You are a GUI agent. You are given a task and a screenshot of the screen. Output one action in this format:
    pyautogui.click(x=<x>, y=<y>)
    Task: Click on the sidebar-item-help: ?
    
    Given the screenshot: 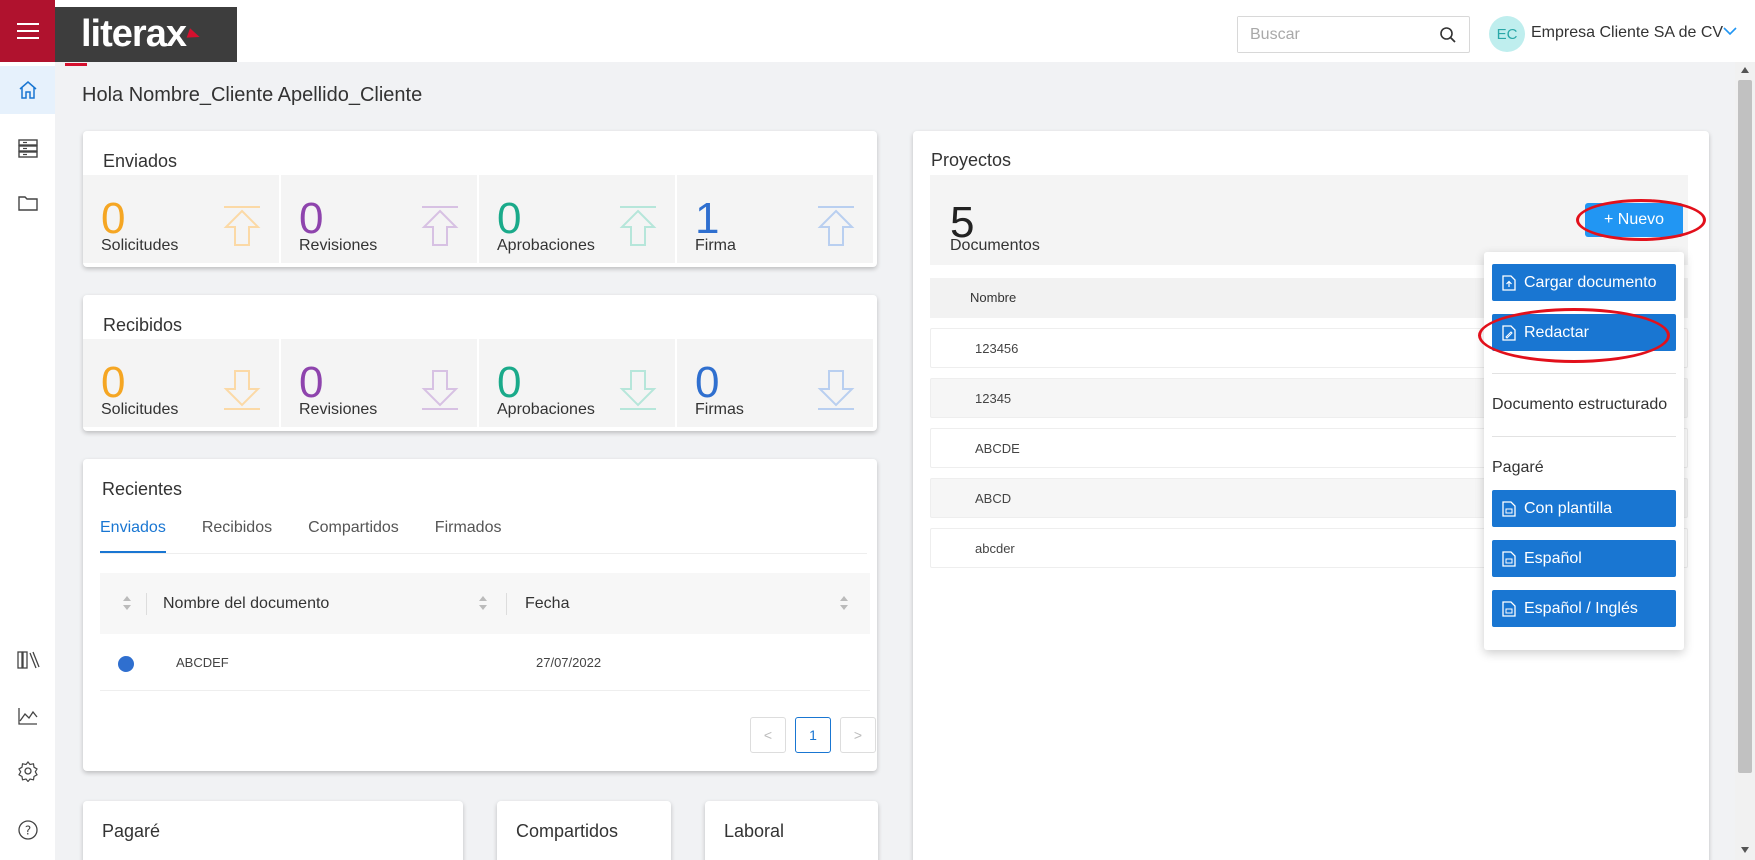 What is the action you would take?
    pyautogui.click(x=27, y=830)
    